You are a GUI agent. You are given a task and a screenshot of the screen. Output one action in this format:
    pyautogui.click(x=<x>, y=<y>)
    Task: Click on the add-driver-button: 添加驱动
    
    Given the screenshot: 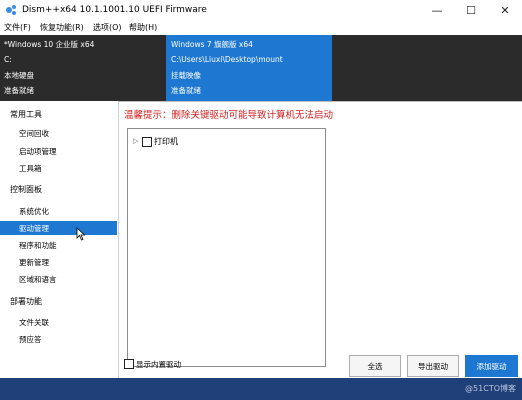 What is the action you would take?
    pyautogui.click(x=491, y=366)
    